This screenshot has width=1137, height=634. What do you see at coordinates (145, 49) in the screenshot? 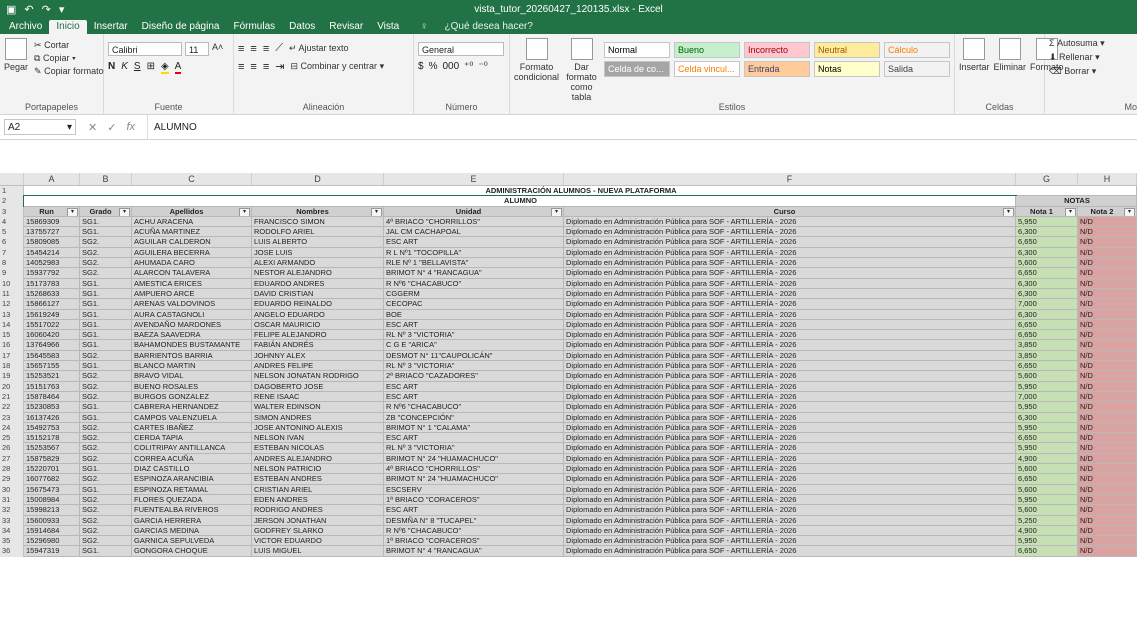
I see `font-name-dropdown: Calibri` at bounding box center [145, 49].